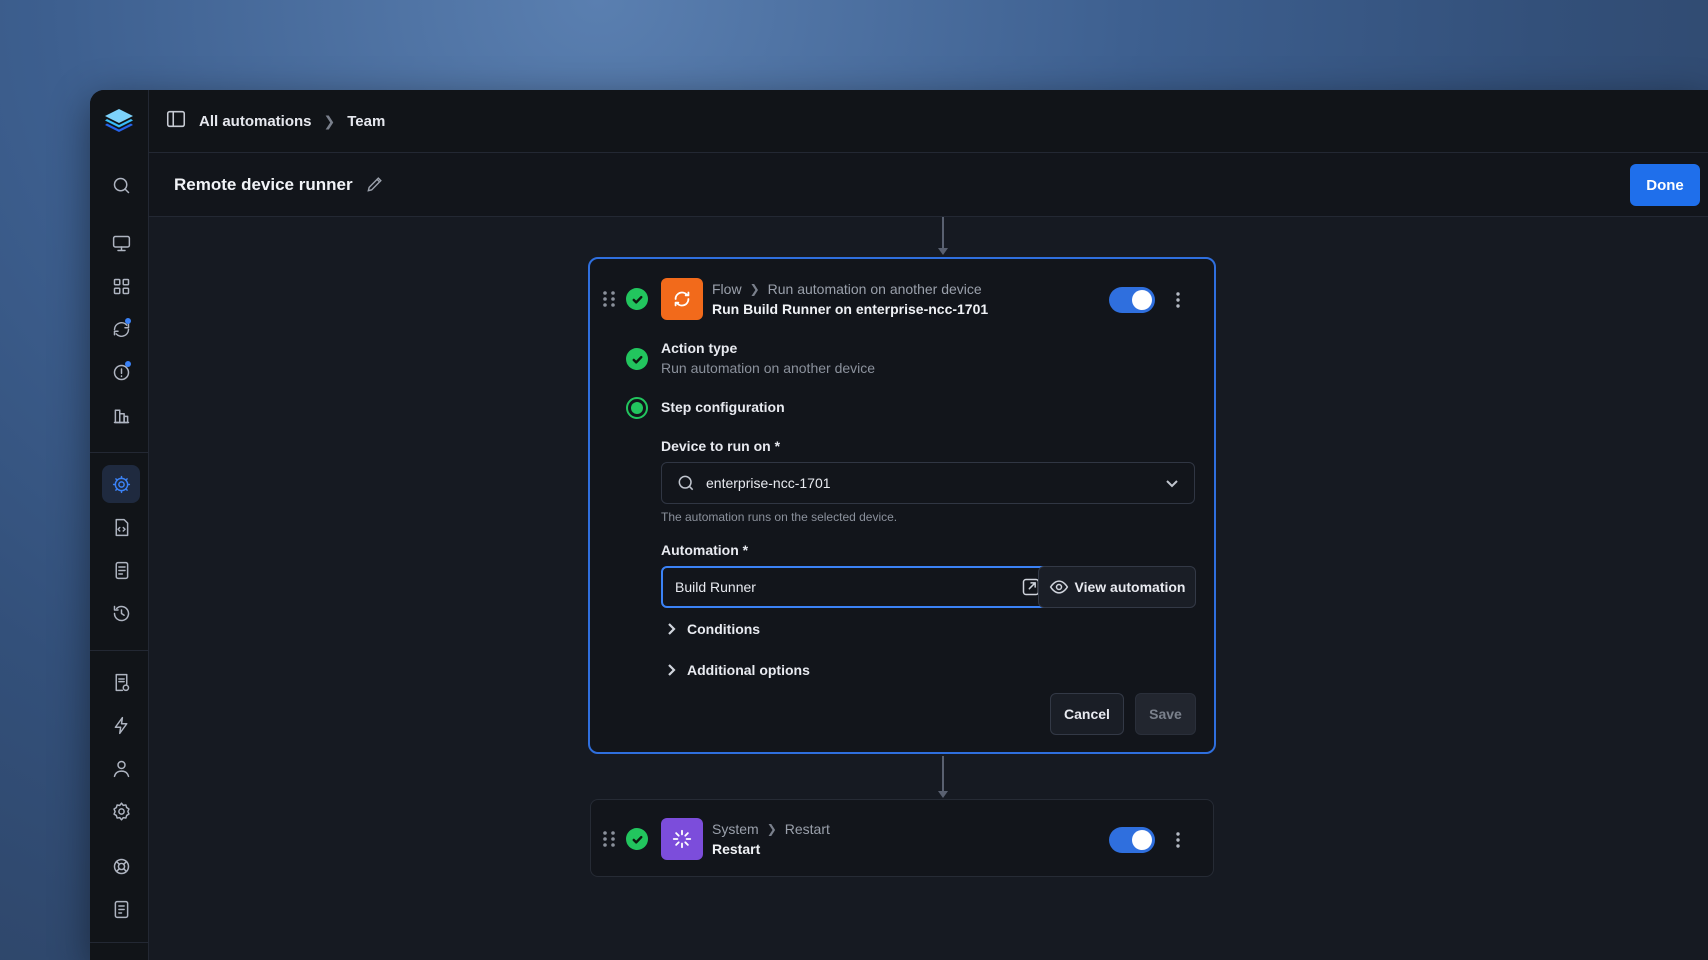 This screenshot has height=960, width=1708. I want to click on restart-spinner-icon, so click(682, 839).